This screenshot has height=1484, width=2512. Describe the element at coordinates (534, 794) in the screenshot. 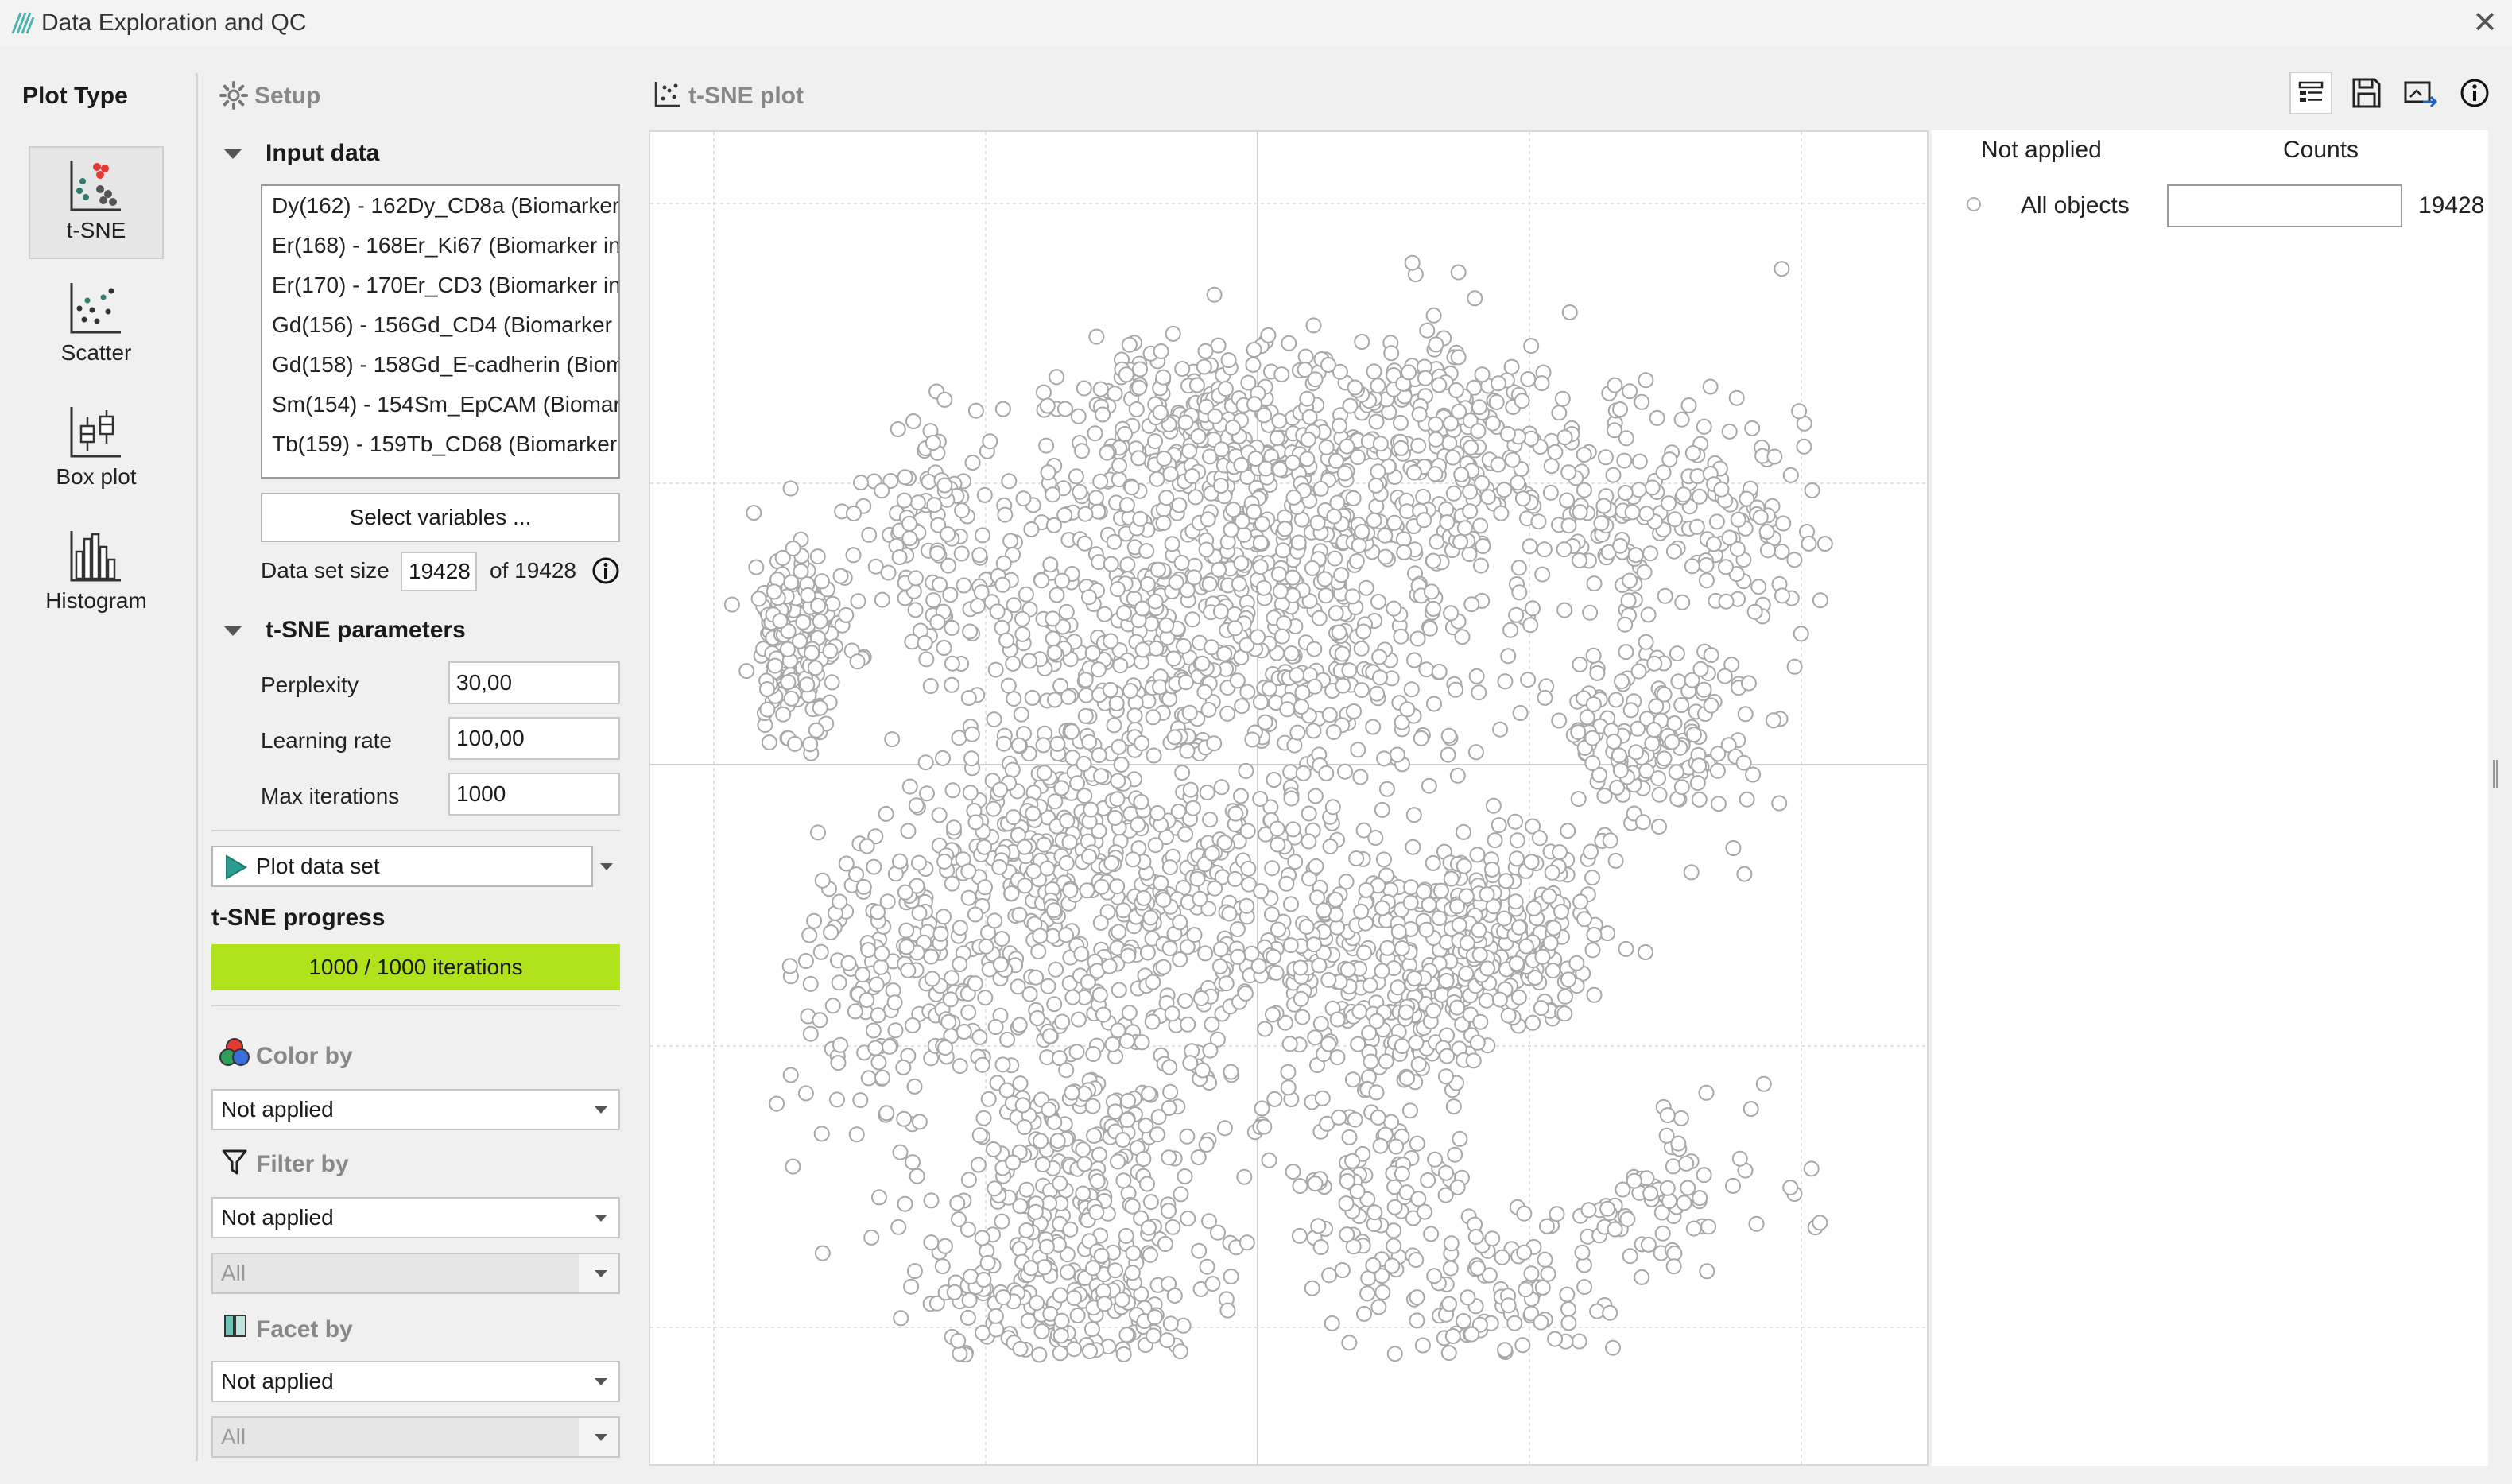

I see `max-iterations-field: 1000` at that location.